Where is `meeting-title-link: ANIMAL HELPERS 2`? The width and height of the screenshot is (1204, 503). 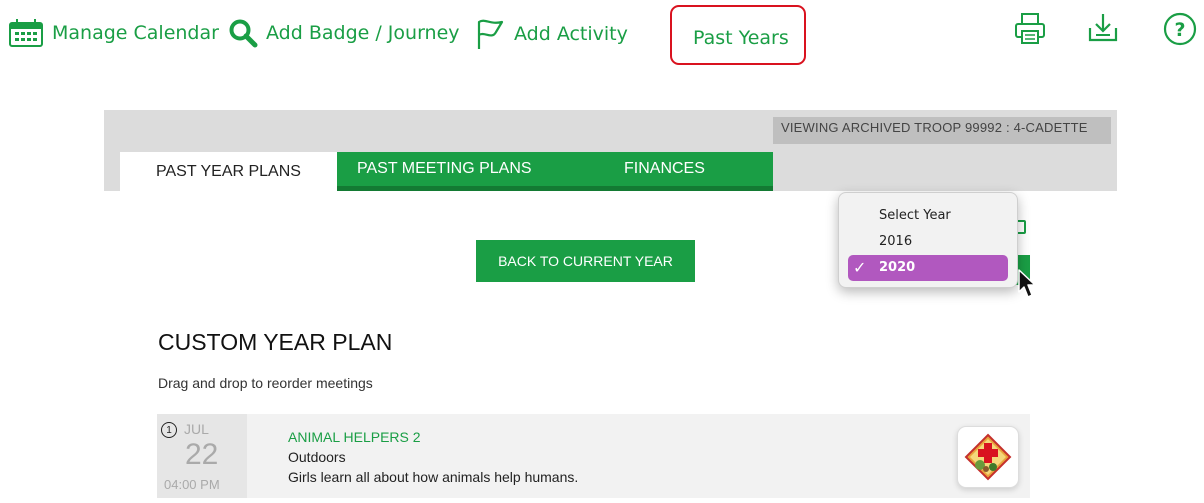 meeting-title-link: ANIMAL HELPERS 2 is located at coordinates (354, 437).